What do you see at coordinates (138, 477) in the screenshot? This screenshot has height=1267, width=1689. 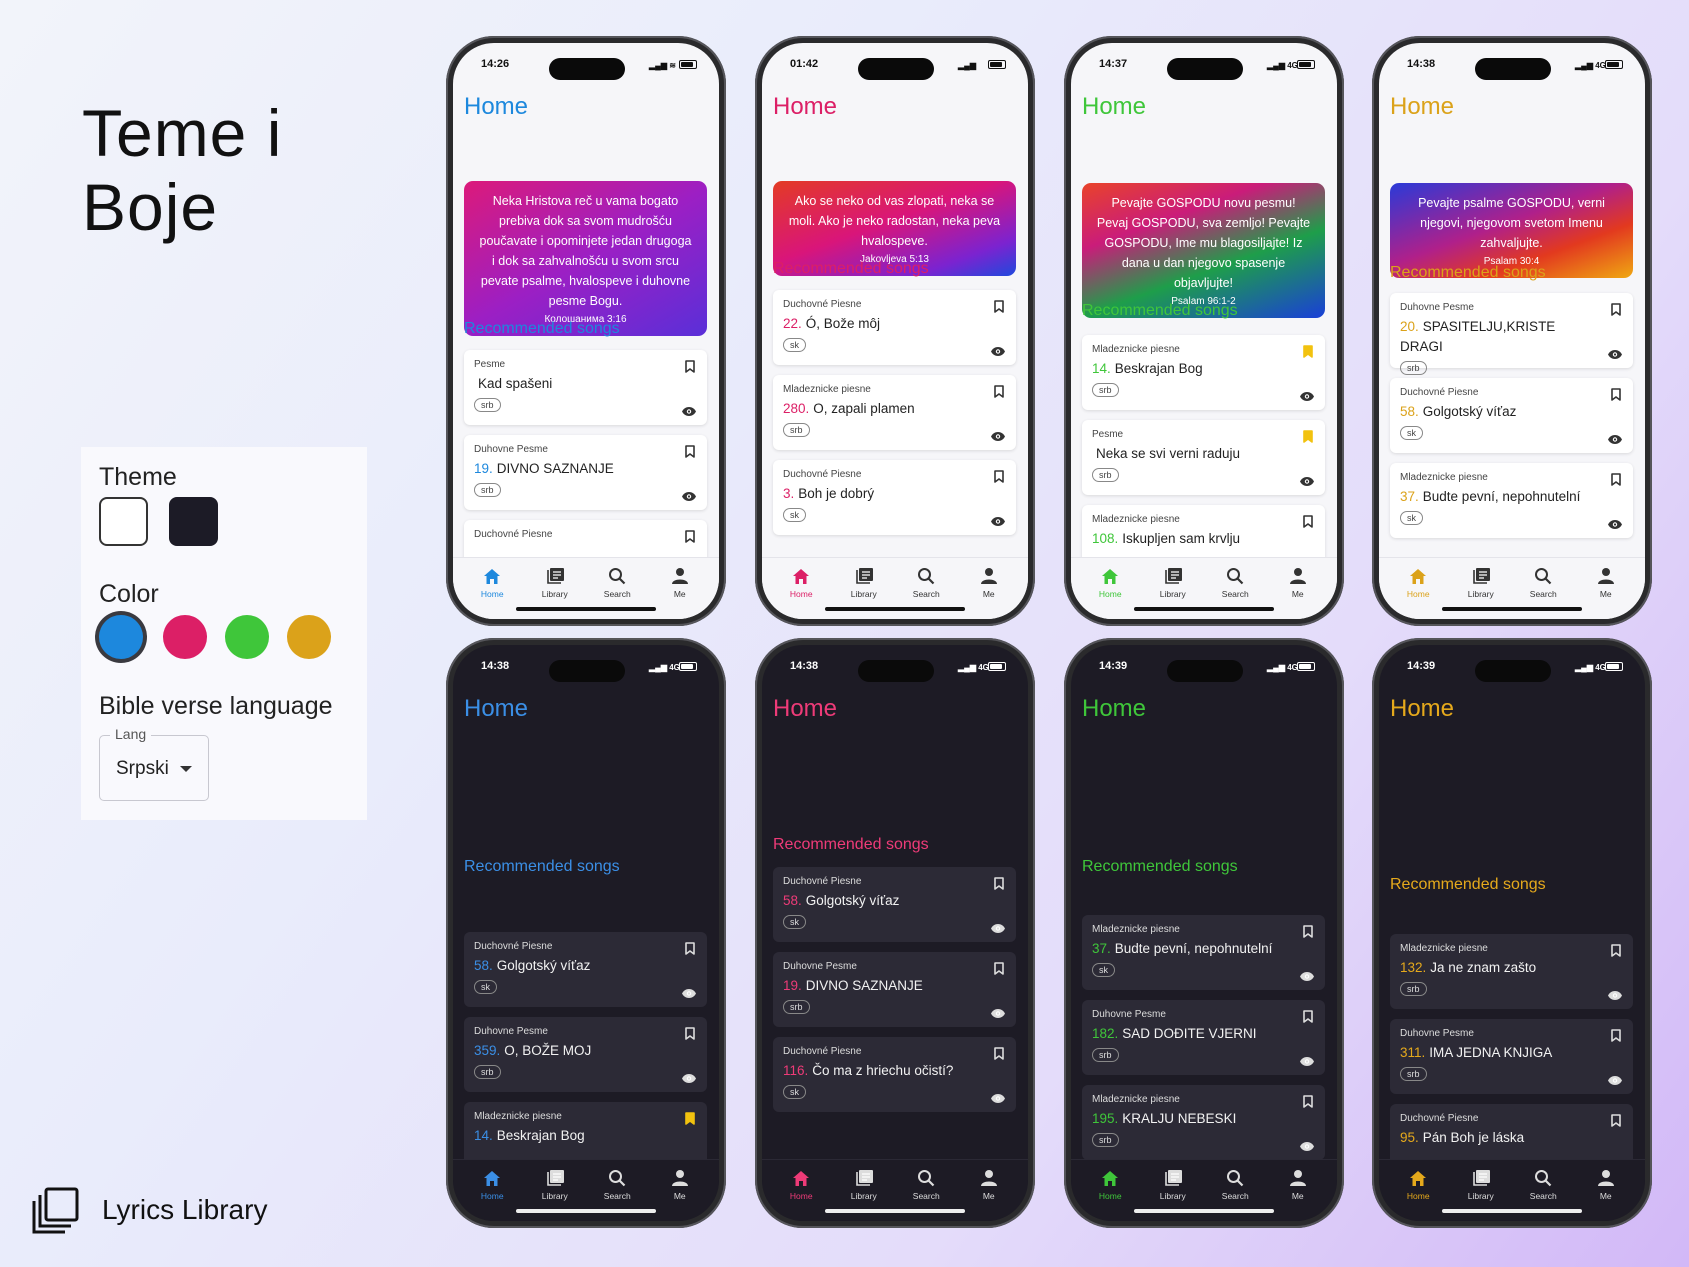 I see `theme-label: Theme` at bounding box center [138, 477].